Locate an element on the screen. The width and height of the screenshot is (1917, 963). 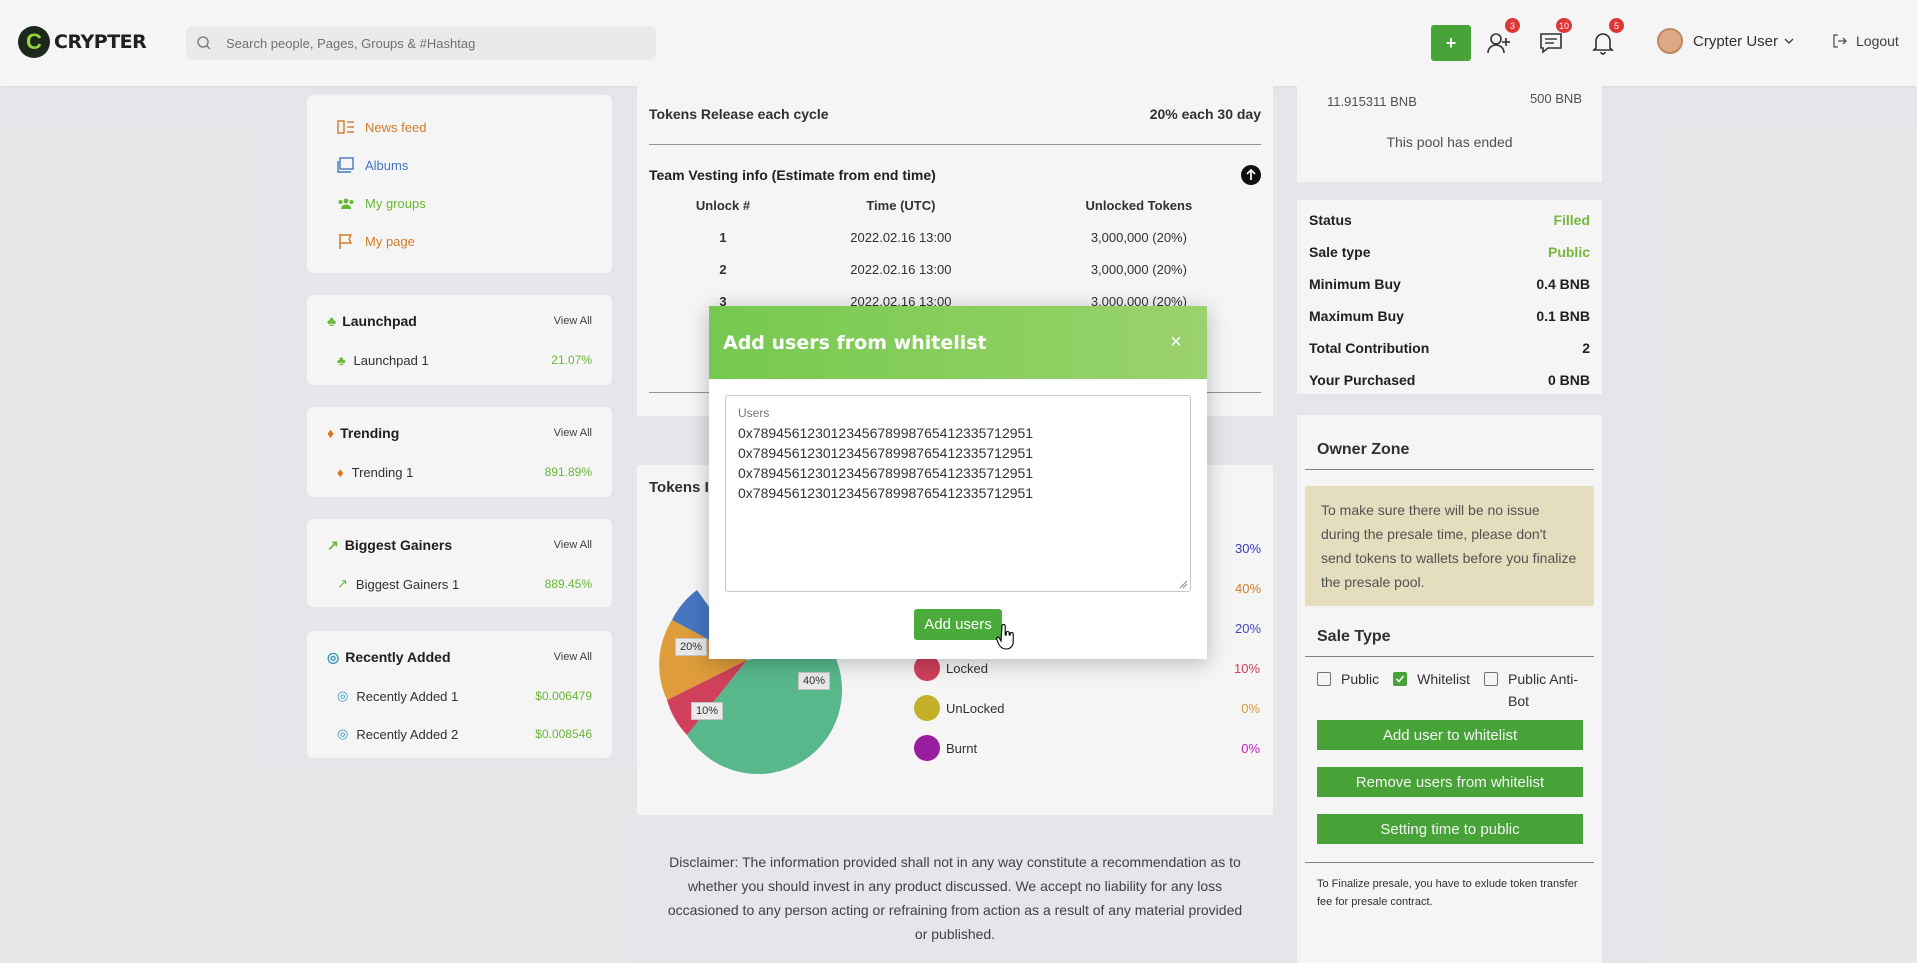
modal-header: Add users from whitelist × is located at coordinates (958, 342).